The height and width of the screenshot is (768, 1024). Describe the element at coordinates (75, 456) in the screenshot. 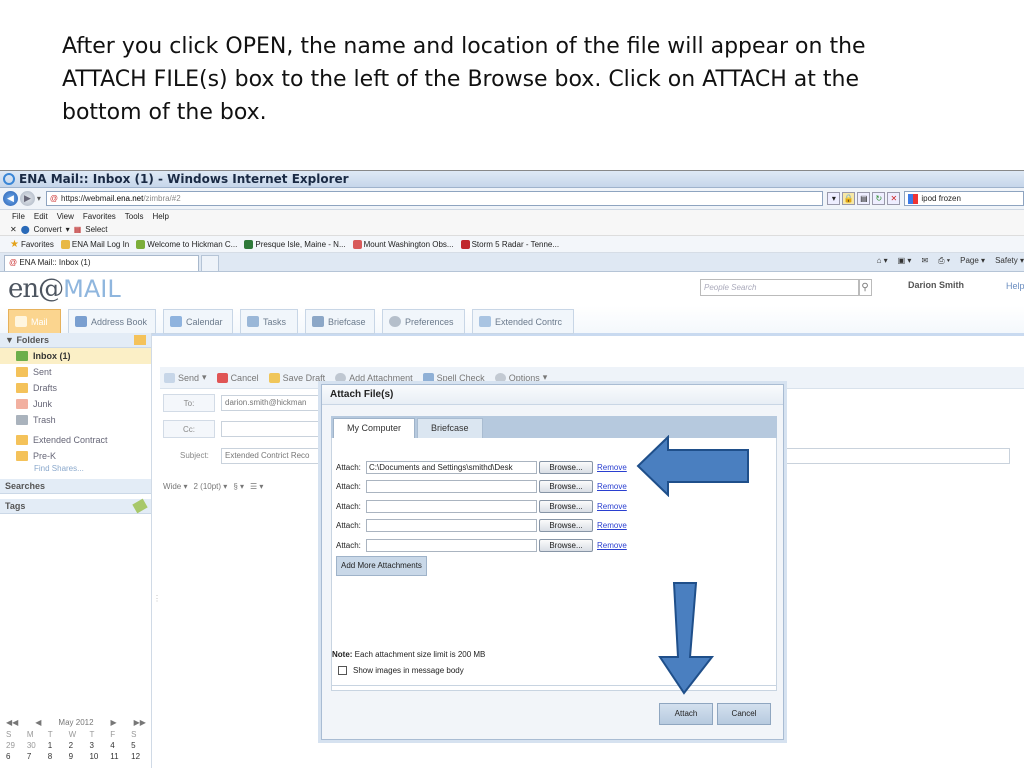

I see `folder-pre-k: Pre-K` at that location.